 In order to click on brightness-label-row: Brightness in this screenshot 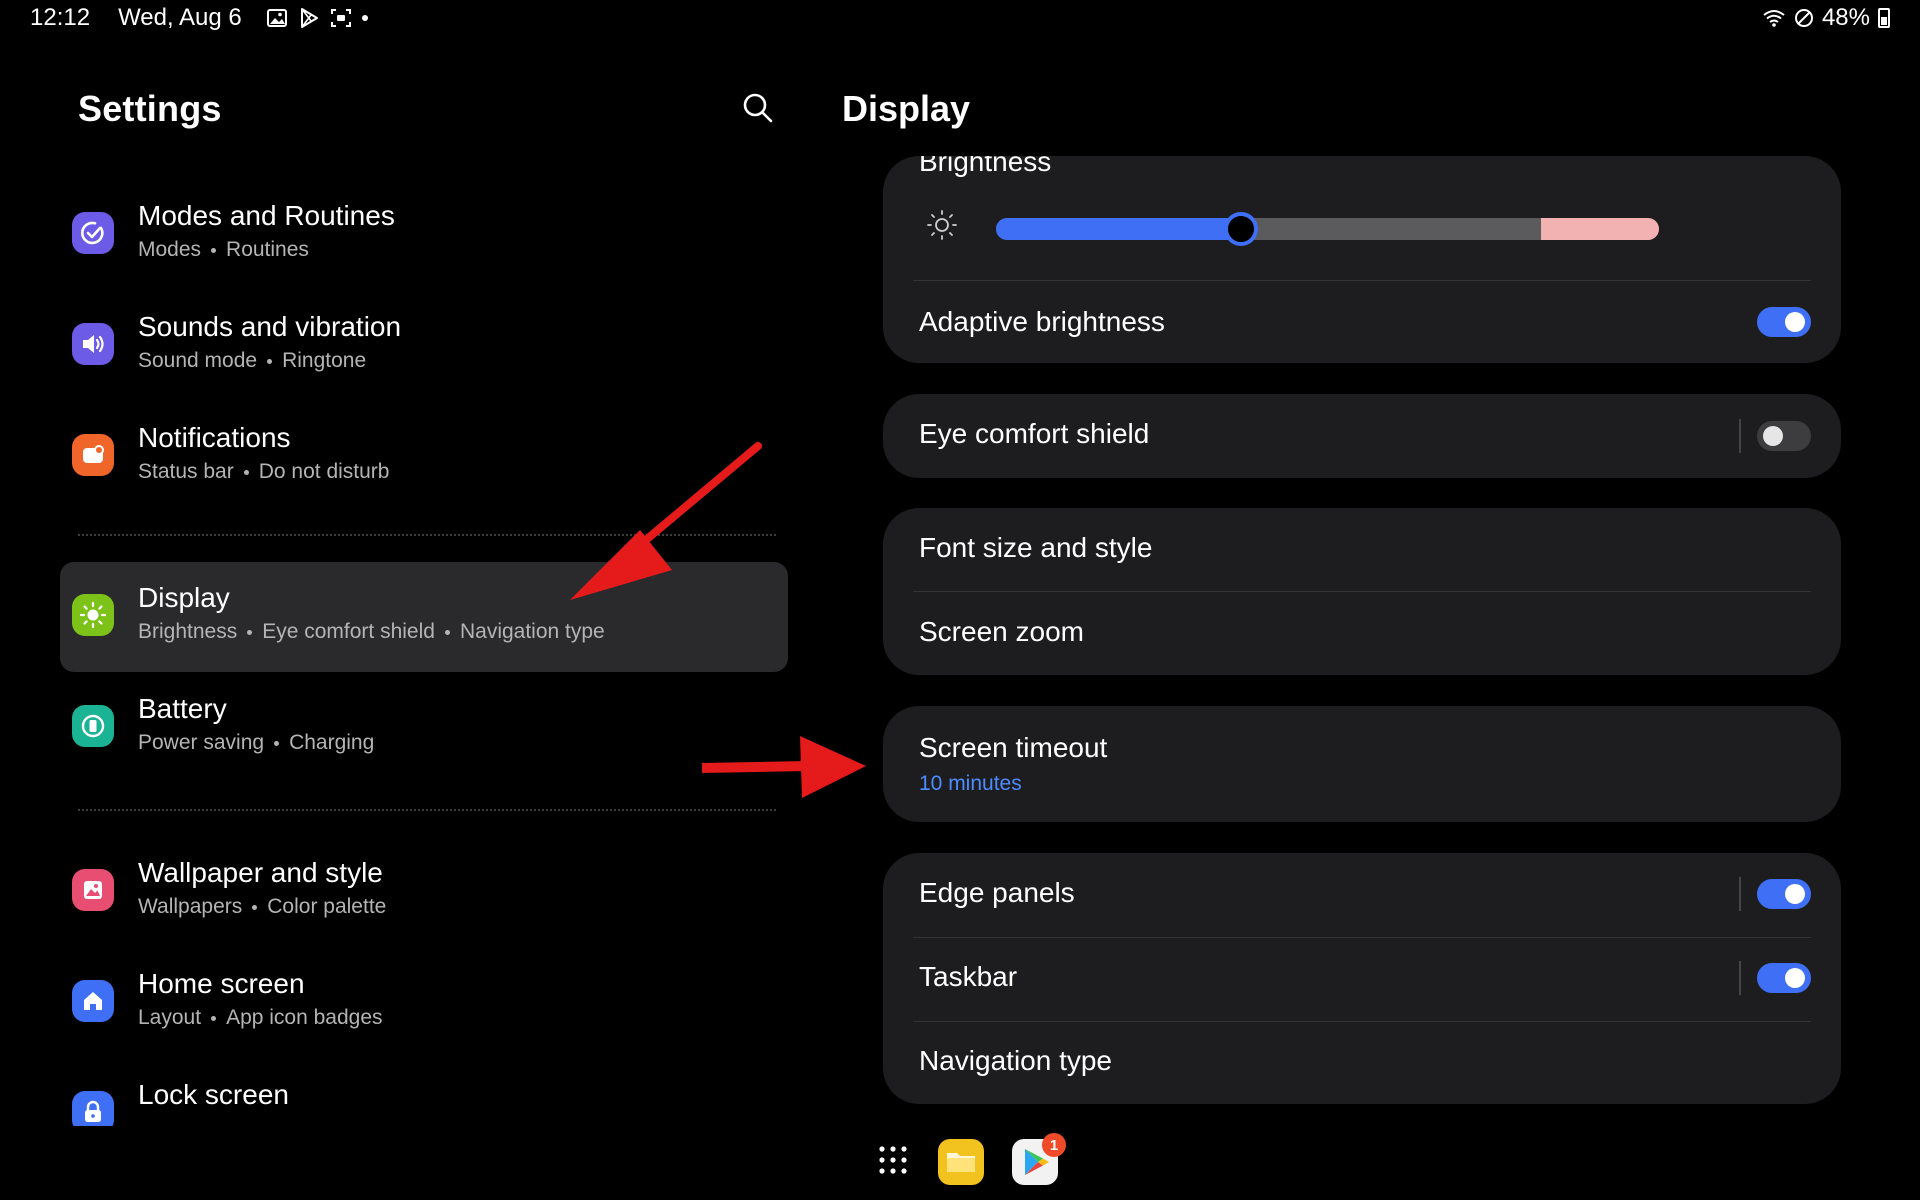, I will do `click(1365, 167)`.